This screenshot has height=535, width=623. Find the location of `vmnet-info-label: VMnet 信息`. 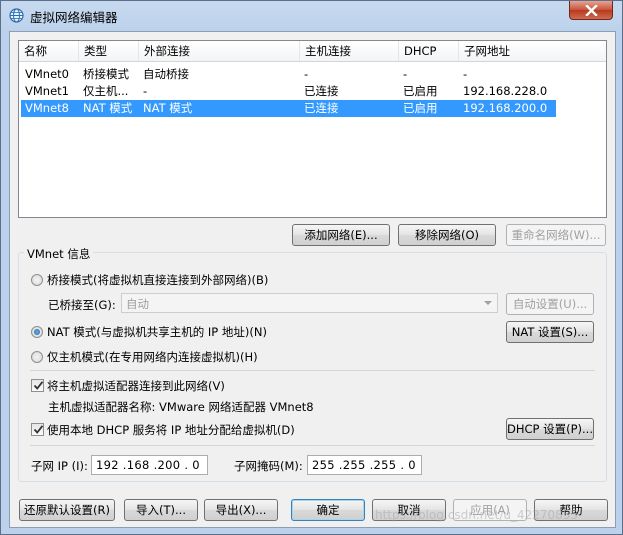

vmnet-info-label: VMnet 信息 is located at coordinates (59, 254).